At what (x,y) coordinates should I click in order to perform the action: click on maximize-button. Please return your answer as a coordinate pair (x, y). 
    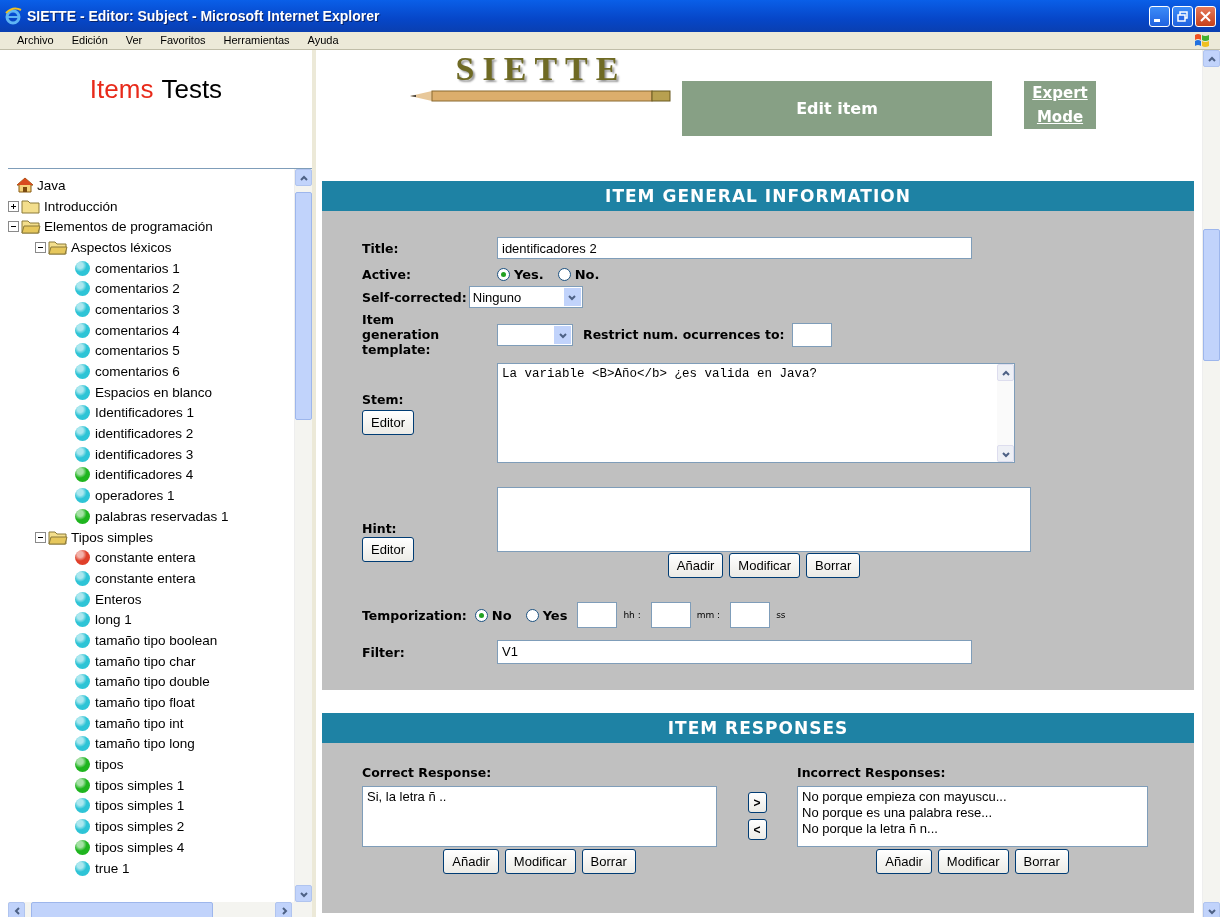
    Looking at the image, I should click on (1182, 16).